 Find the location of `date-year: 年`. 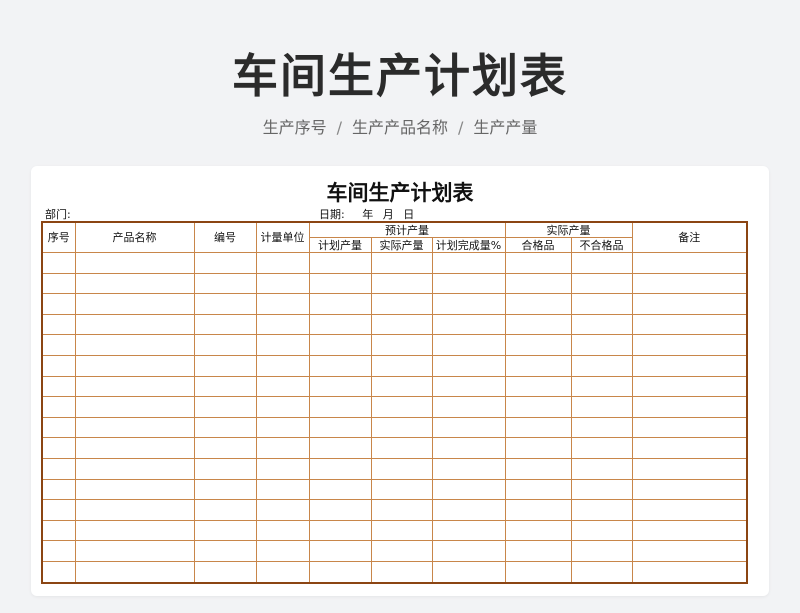

date-year: 年 is located at coordinates (368, 214).